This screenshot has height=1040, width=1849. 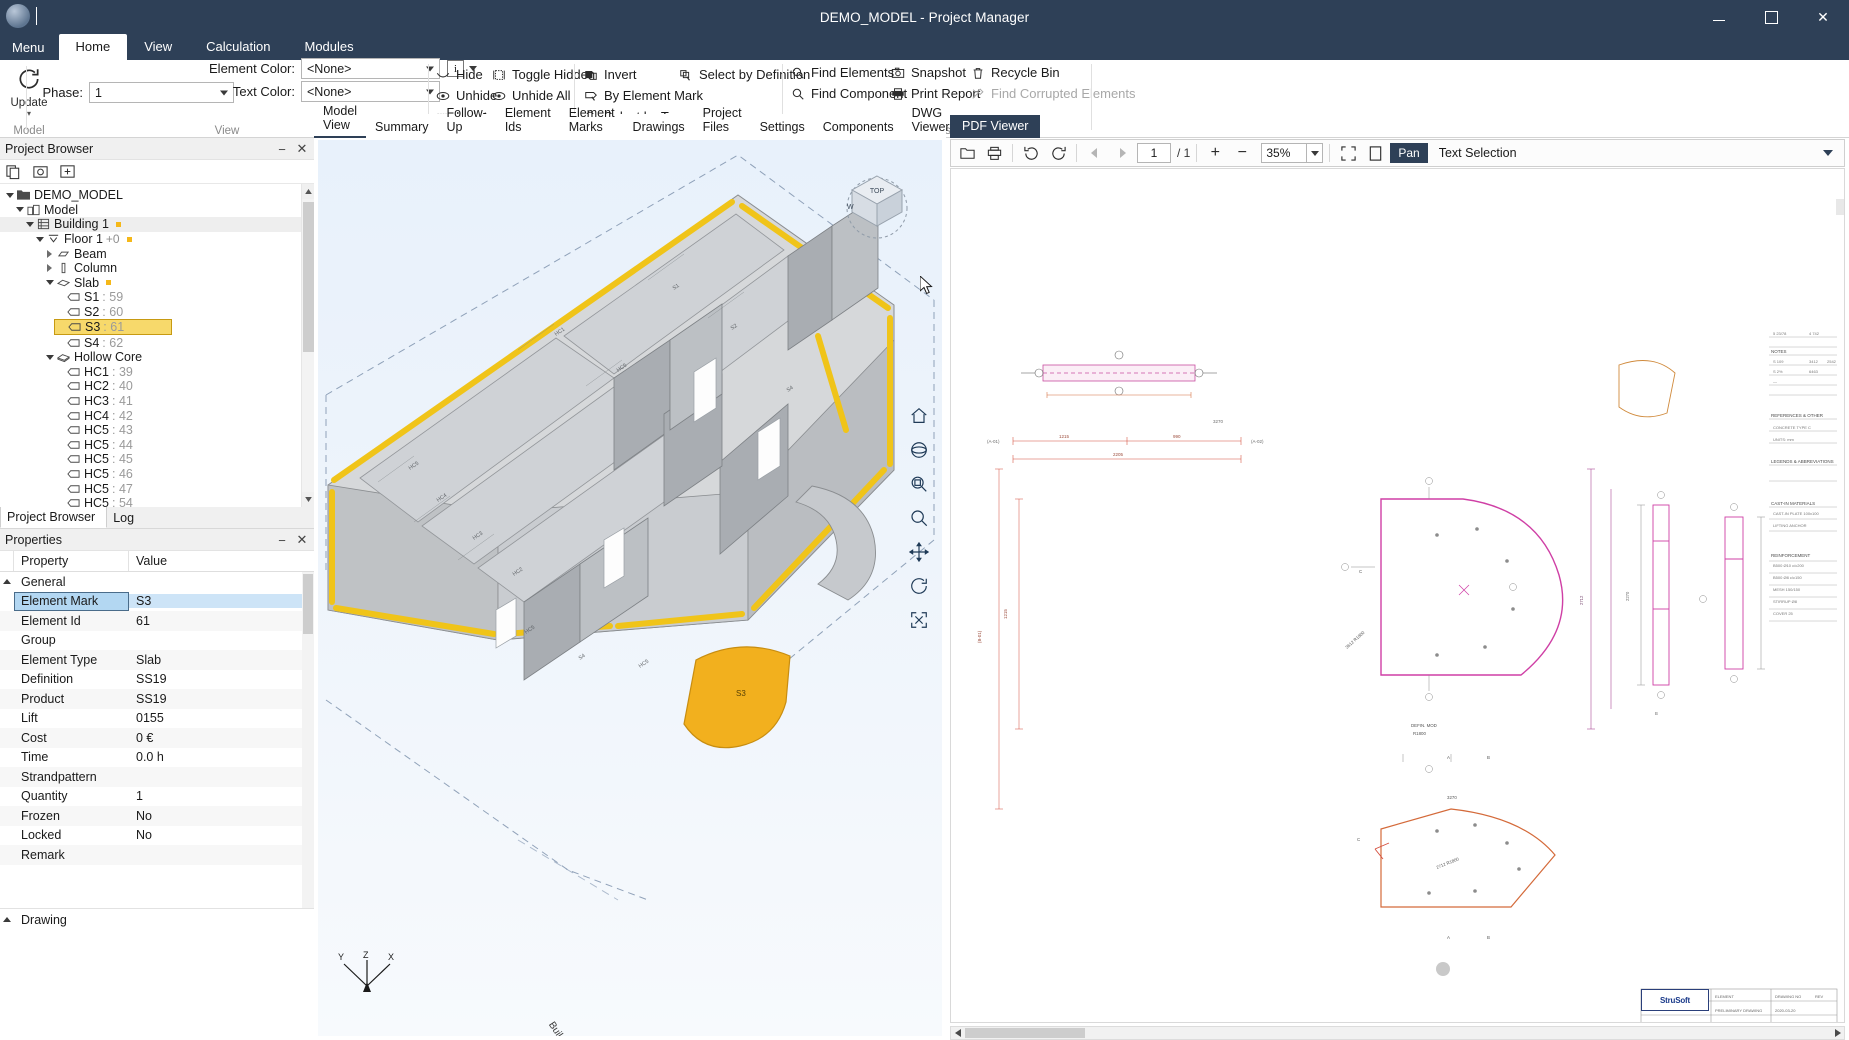 I want to click on tab-element-ids: Element Ids, so click(x=528, y=120).